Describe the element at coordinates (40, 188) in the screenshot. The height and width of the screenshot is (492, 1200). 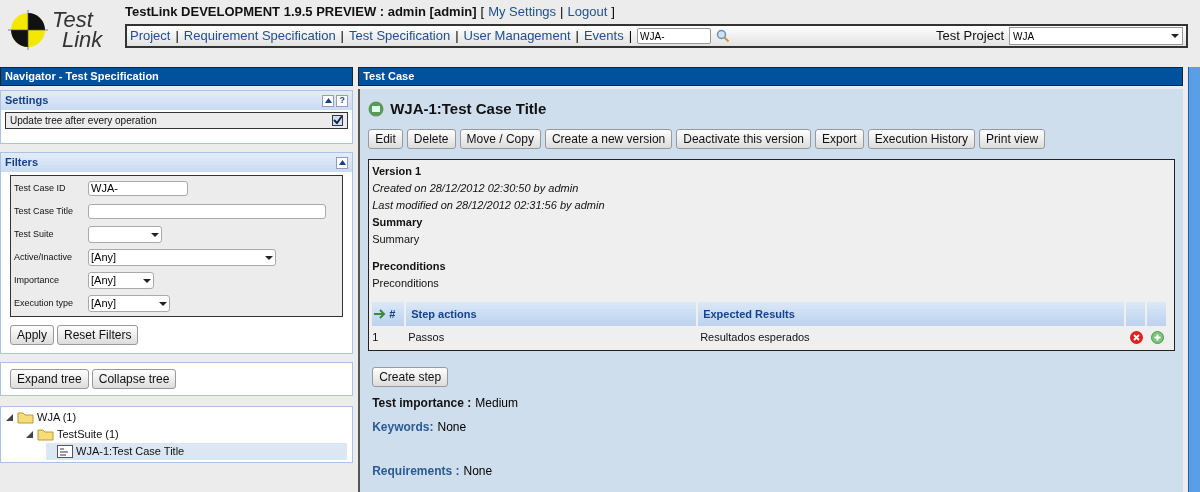
I see `filter-label: Test Case ID` at that location.